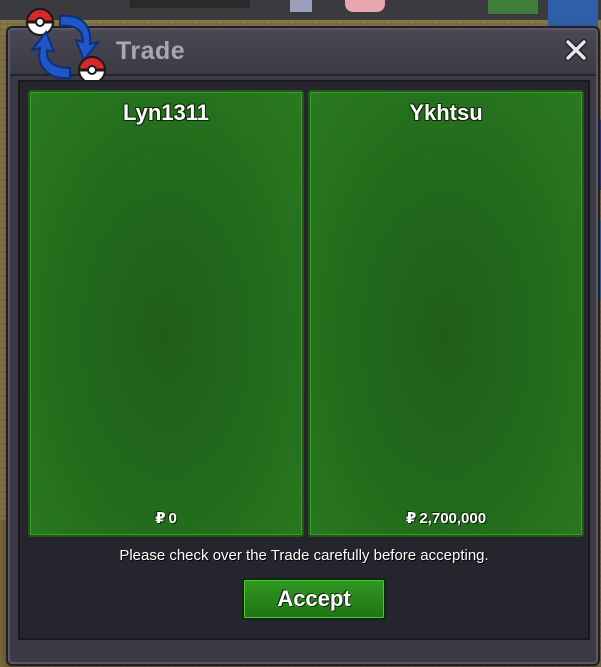  I want to click on accept-button: Accept, so click(314, 599).